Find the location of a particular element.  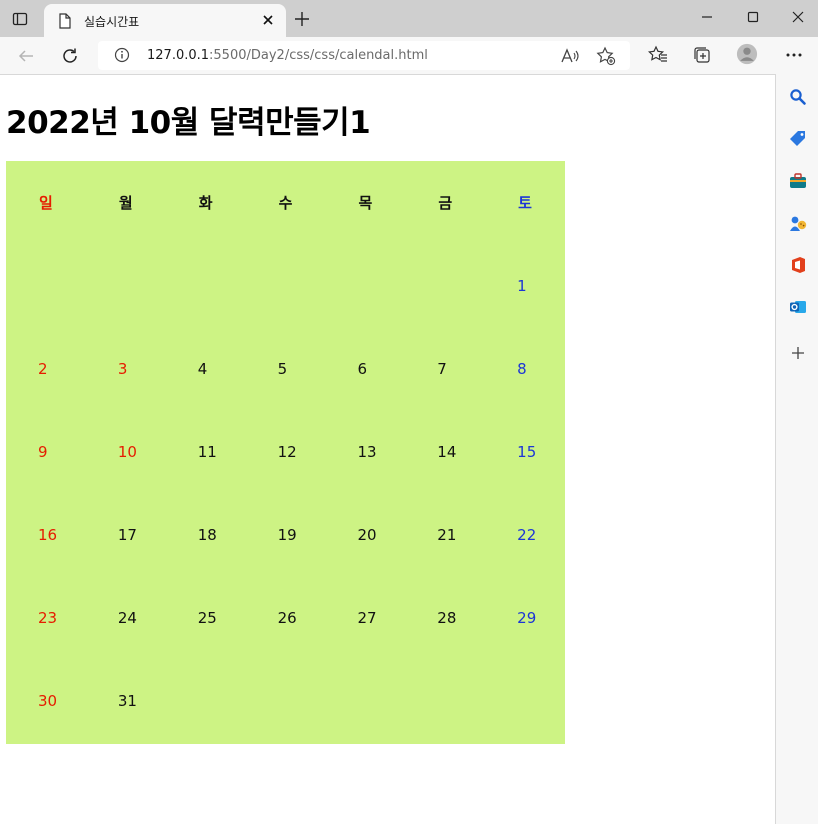

day-number: 6 is located at coordinates (362, 368).